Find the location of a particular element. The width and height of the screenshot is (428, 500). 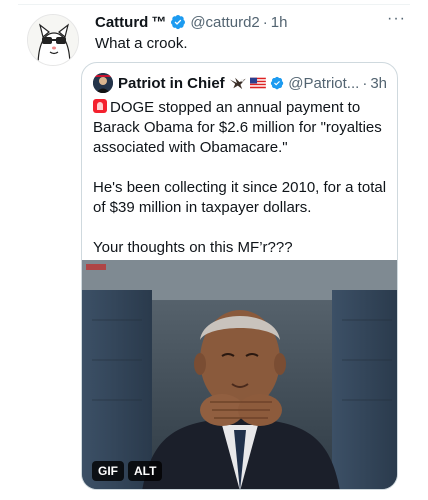

quoted-avatar-image is located at coordinates (103, 83).